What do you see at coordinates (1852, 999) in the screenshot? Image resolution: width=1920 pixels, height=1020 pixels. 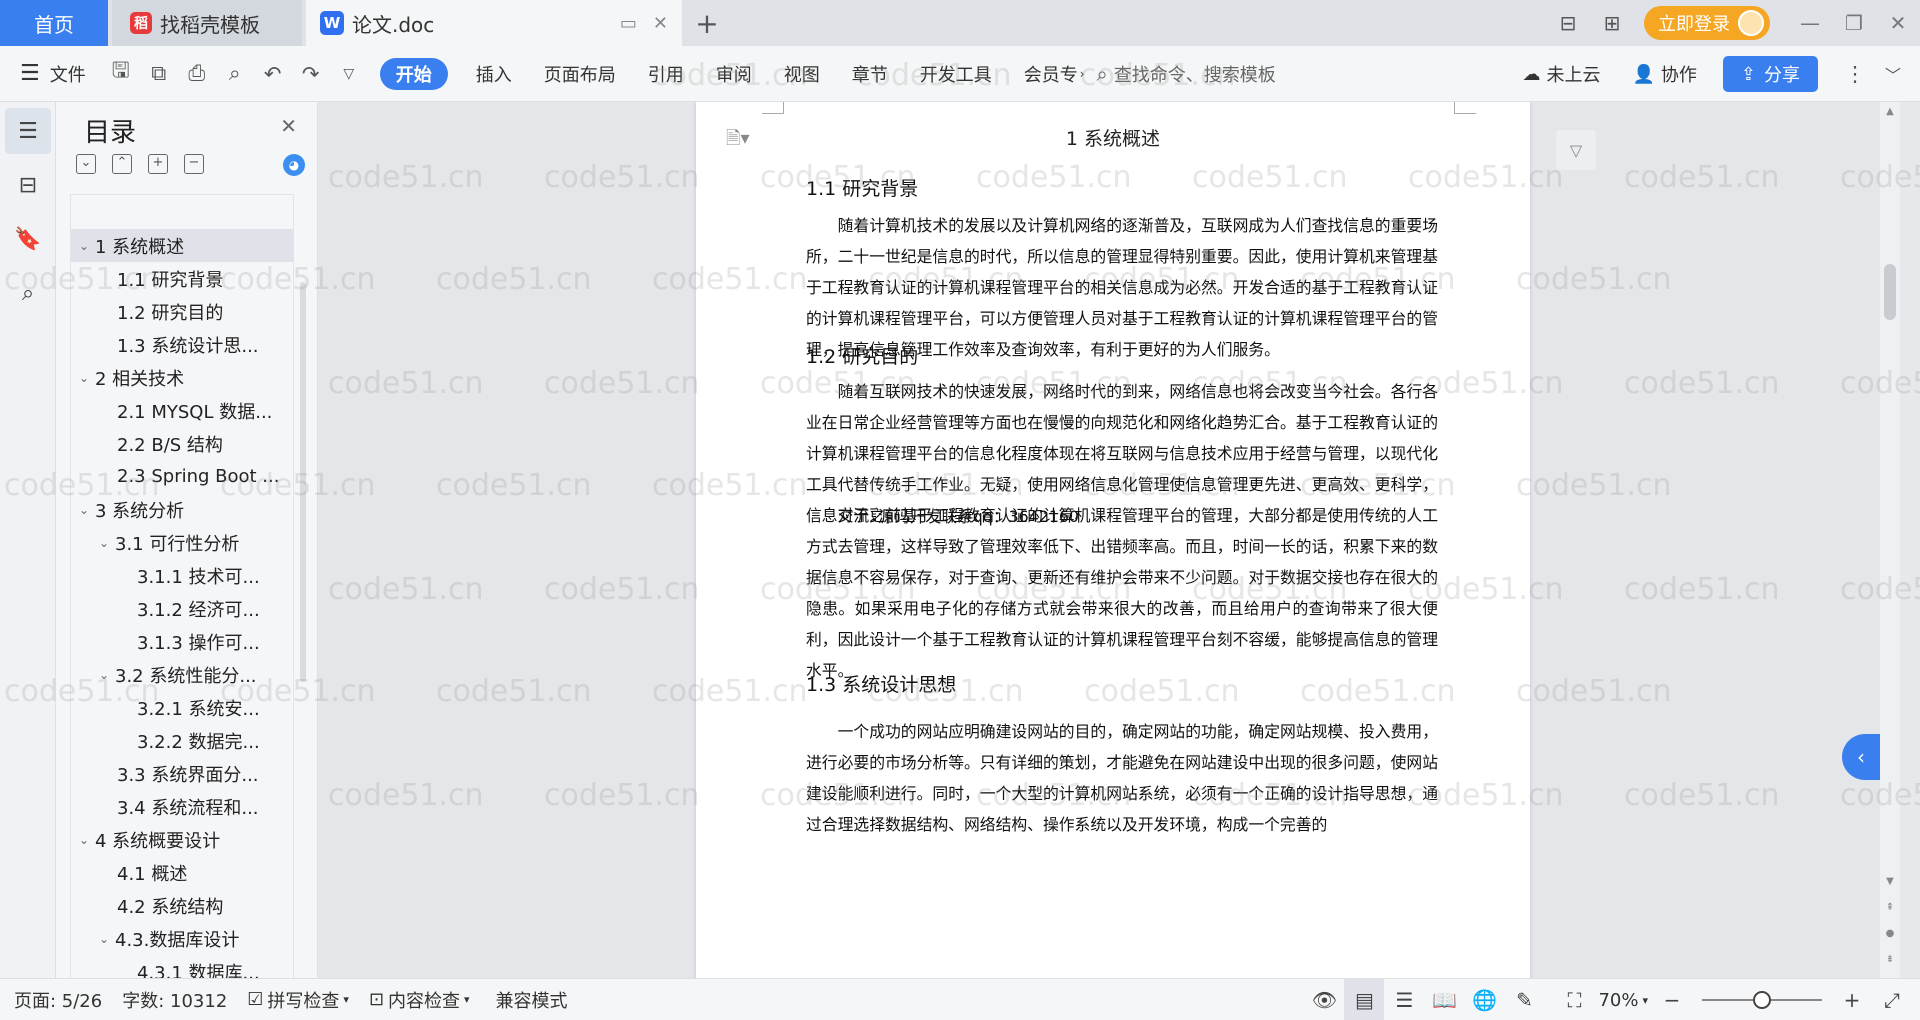 I see `zoom-in-icon: +` at bounding box center [1852, 999].